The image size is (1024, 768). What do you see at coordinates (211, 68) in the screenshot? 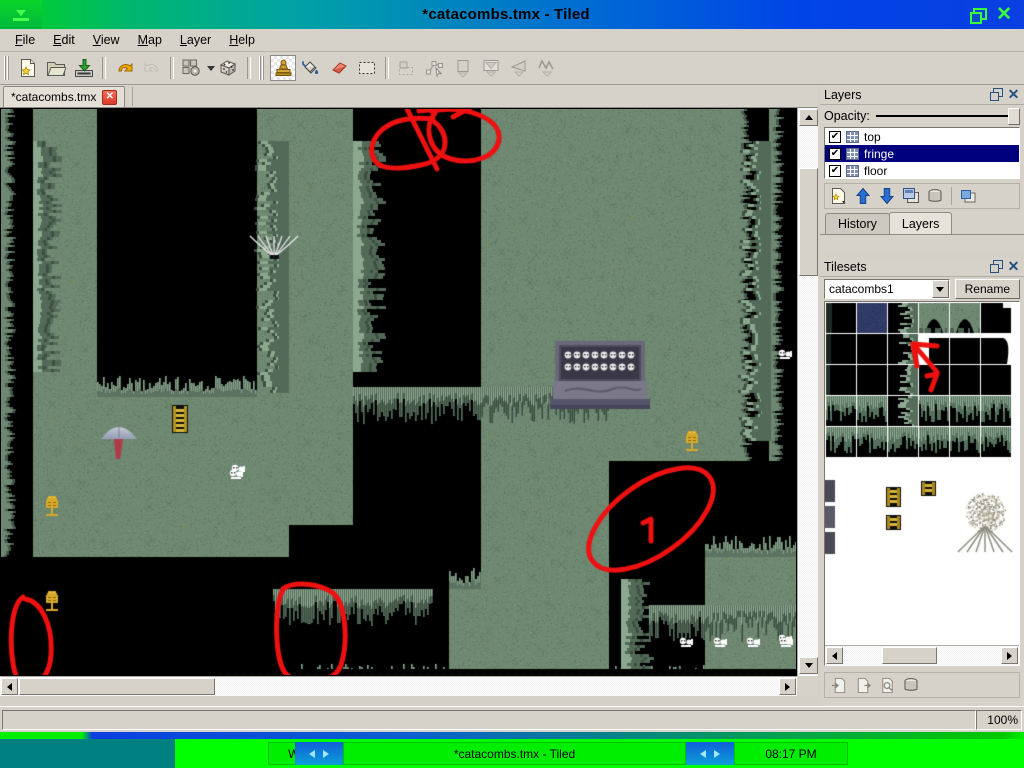
I see `dropdown-caret-icon` at bounding box center [211, 68].